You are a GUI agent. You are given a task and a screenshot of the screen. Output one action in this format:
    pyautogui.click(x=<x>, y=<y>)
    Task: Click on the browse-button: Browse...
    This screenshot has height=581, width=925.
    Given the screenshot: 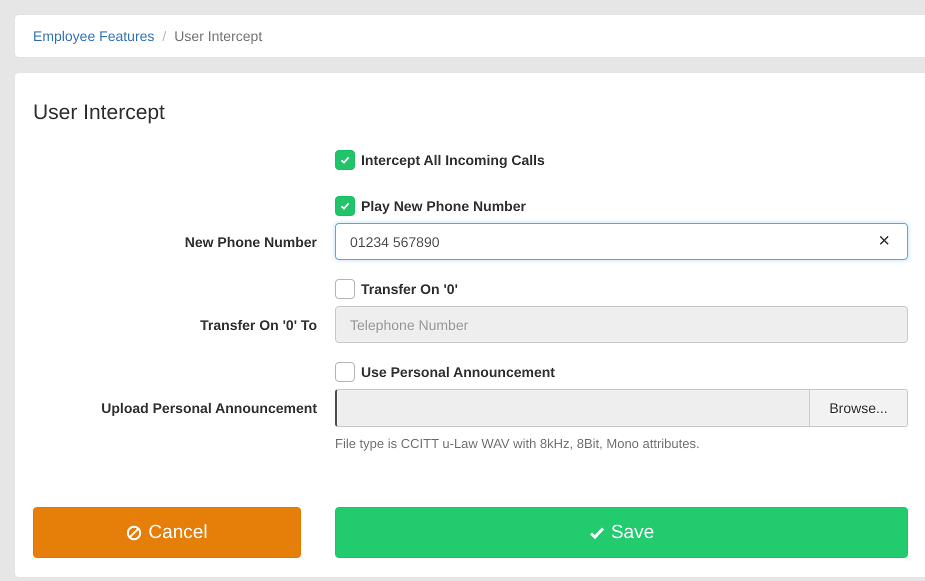 What is the action you would take?
    pyautogui.click(x=859, y=408)
    